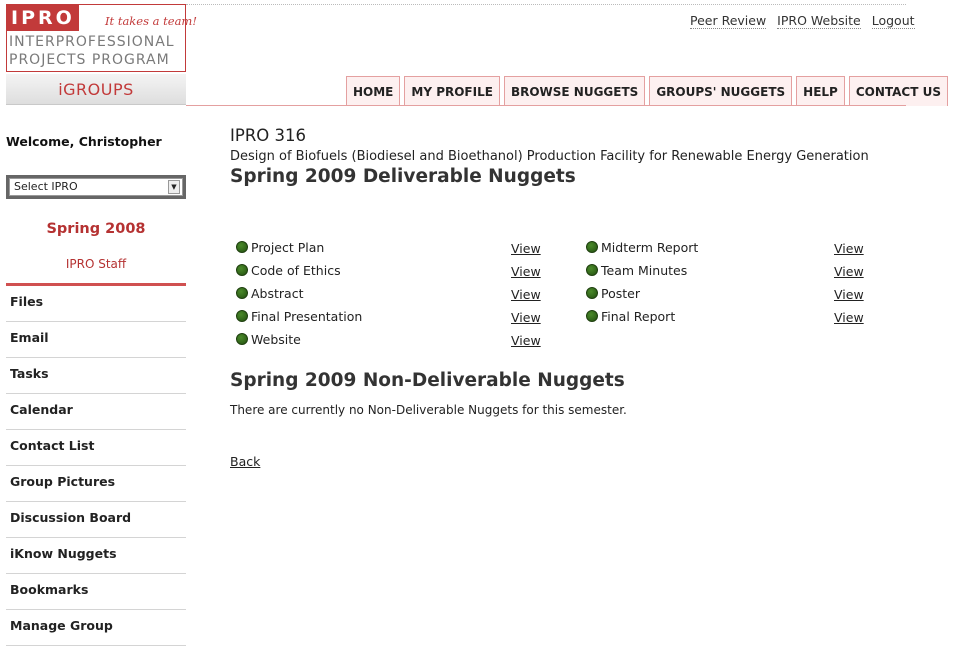 The width and height of the screenshot is (960, 670). What do you see at coordinates (96, 304) in the screenshot?
I see `sidebar-item-files: Files` at bounding box center [96, 304].